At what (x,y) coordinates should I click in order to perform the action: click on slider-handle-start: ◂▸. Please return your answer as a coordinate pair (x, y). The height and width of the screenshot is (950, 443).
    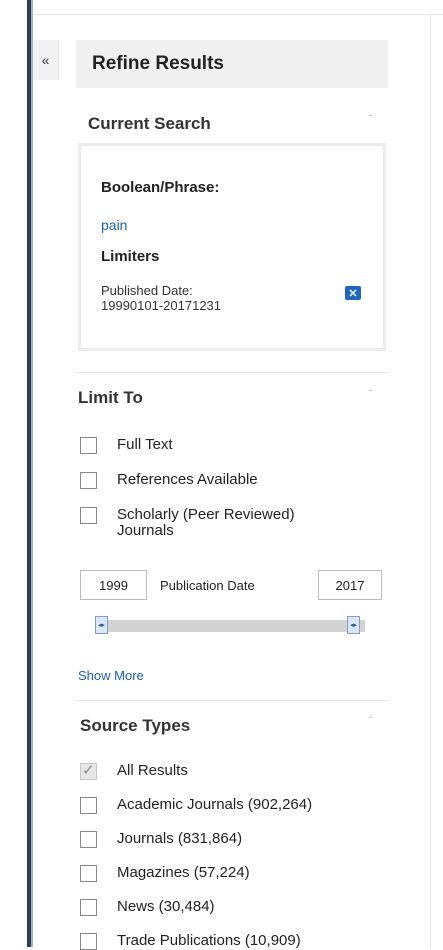
    Looking at the image, I should click on (101, 625).